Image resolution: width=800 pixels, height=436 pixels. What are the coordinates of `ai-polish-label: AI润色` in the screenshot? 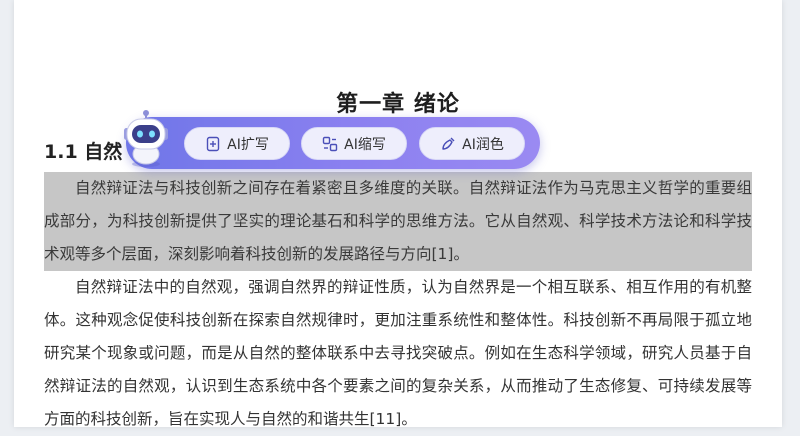 It's located at (483, 144).